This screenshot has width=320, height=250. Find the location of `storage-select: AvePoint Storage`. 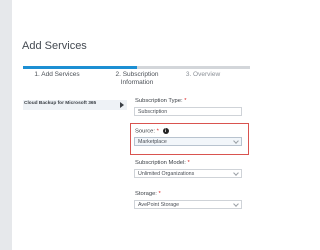

storage-select: AvePoint Storage is located at coordinates (188, 204).